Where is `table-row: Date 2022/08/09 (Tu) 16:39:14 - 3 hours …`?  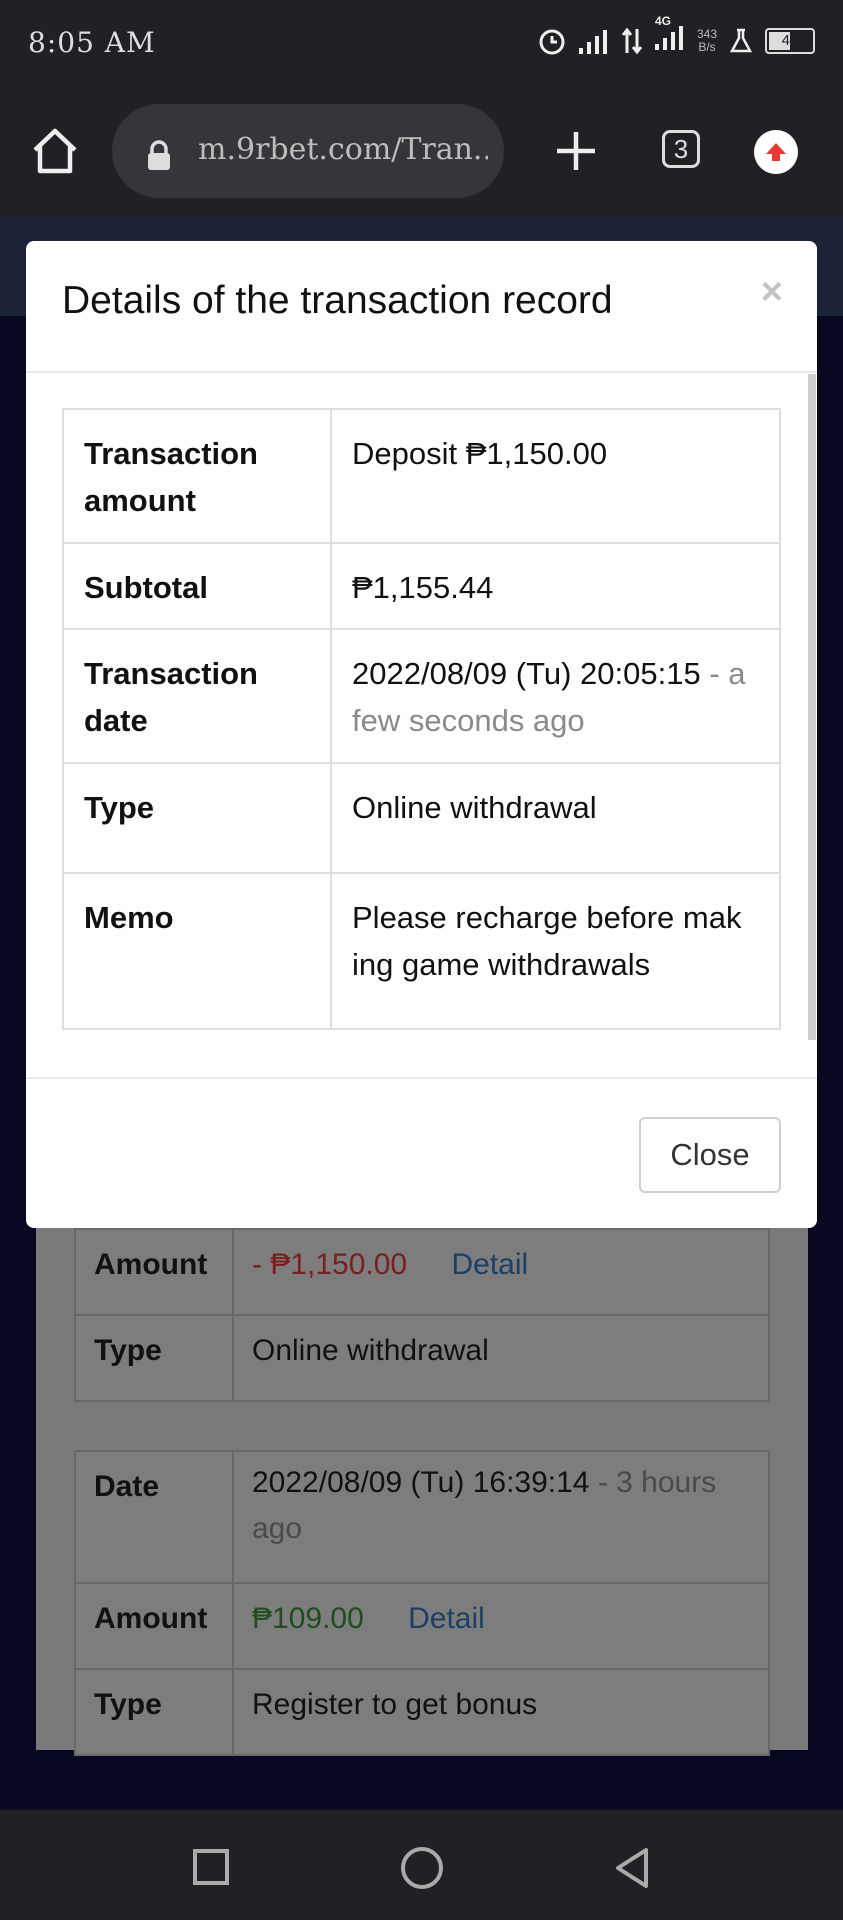
table-row: Date 2022/08/09 (Tu) 16:39:14 - 3 hours … is located at coordinates (422, 1517).